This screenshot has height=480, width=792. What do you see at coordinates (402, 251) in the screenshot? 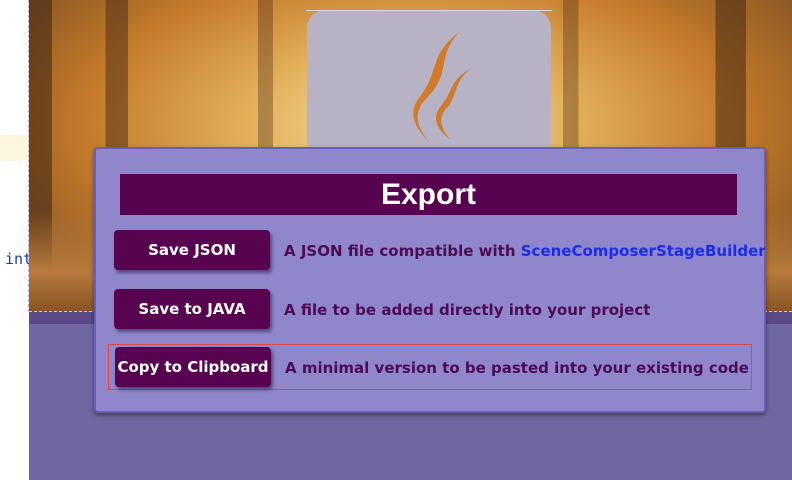
I see `description-text: A JSON file compatible with` at bounding box center [402, 251].